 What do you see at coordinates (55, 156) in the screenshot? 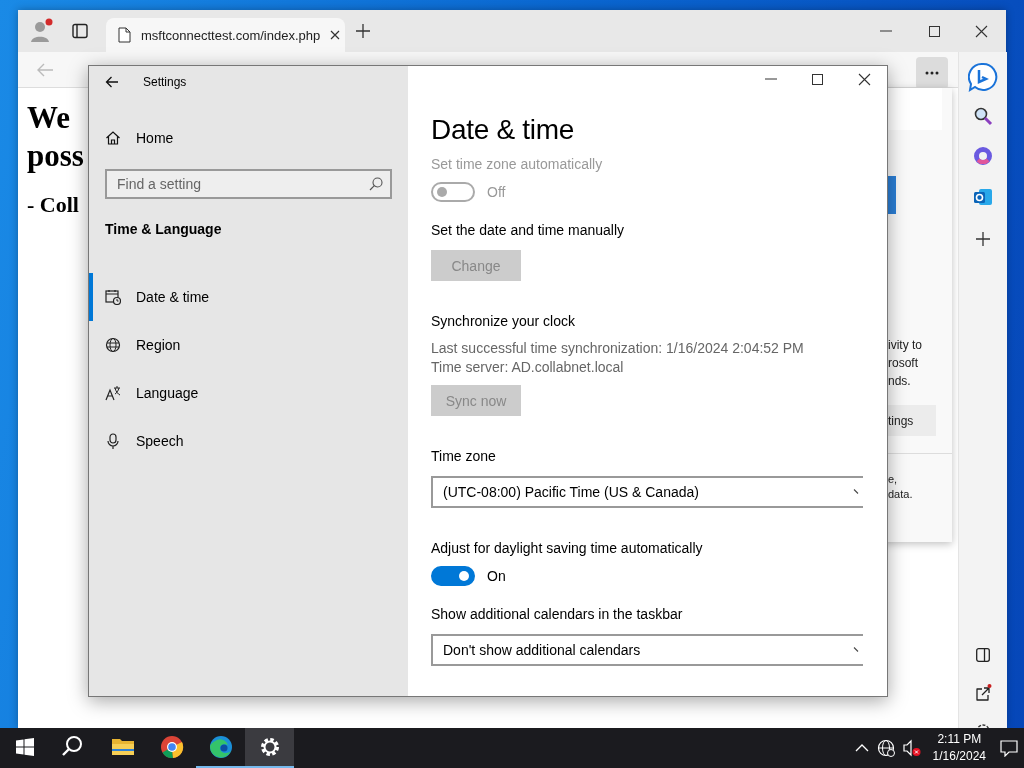
I see `page-heading: poss` at bounding box center [55, 156].